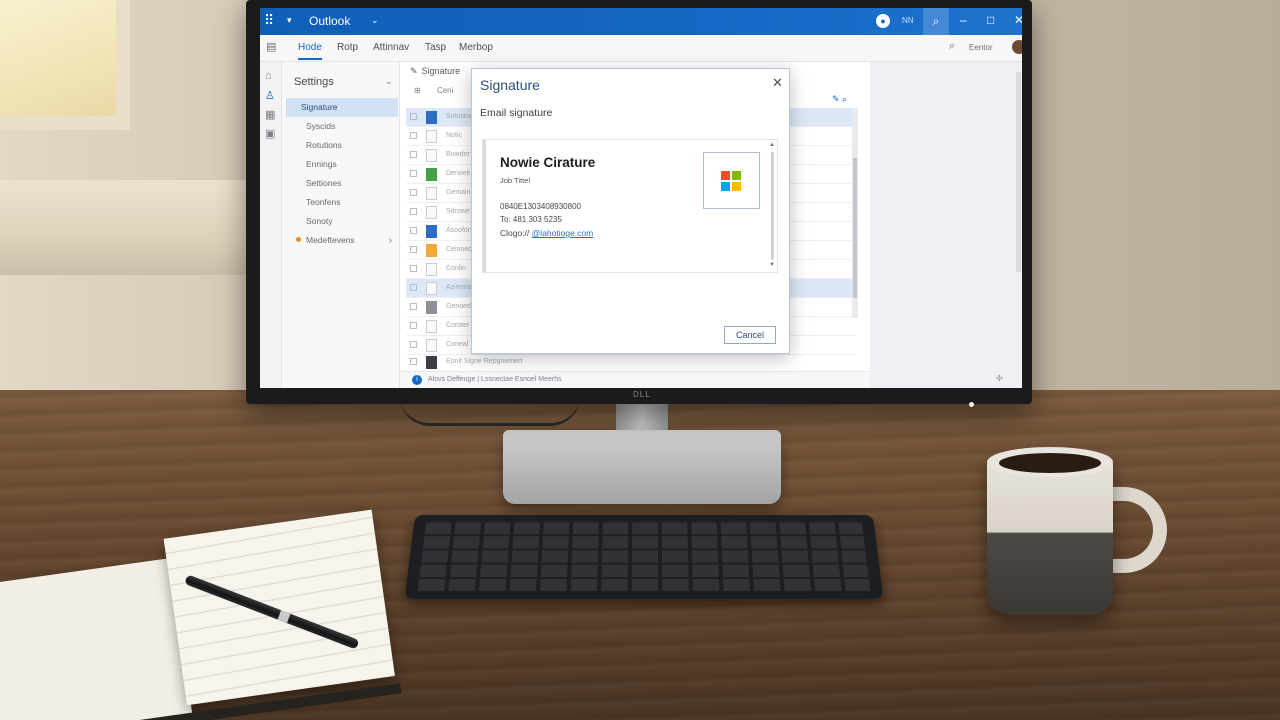 The image size is (1280, 720). I want to click on list-header: ✎ Signature, so click(435, 71).